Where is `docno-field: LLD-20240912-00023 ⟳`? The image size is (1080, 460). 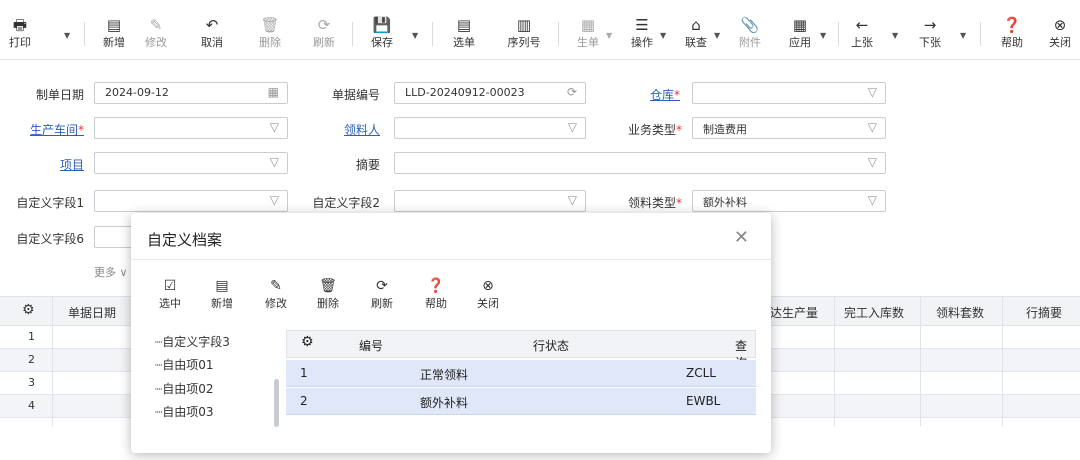 docno-field: LLD-20240912-00023 ⟳ is located at coordinates (490, 93).